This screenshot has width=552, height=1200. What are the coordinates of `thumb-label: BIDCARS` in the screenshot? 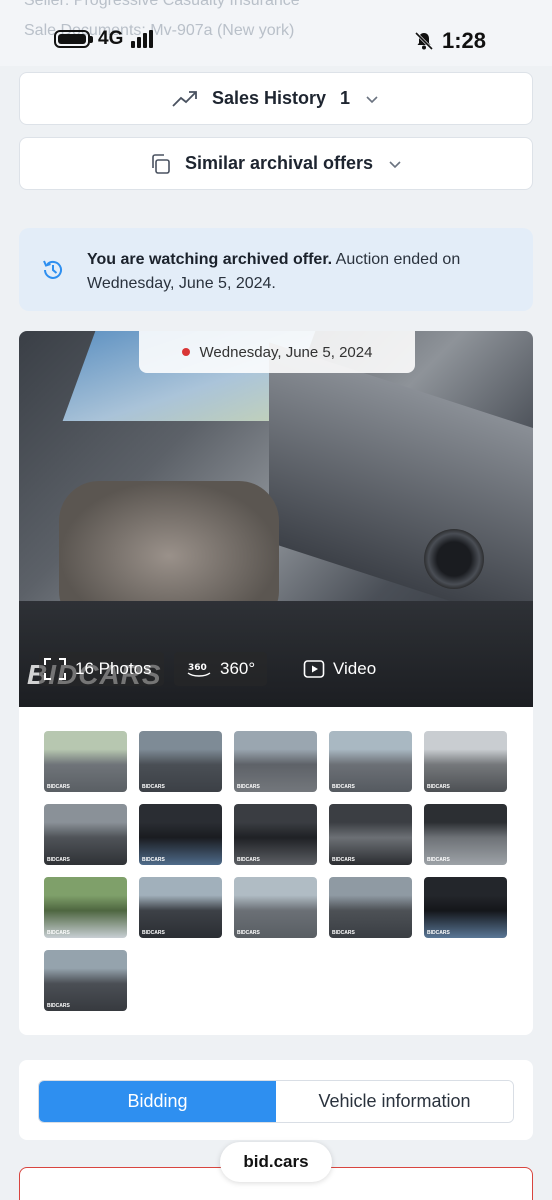 It's located at (370, 834).